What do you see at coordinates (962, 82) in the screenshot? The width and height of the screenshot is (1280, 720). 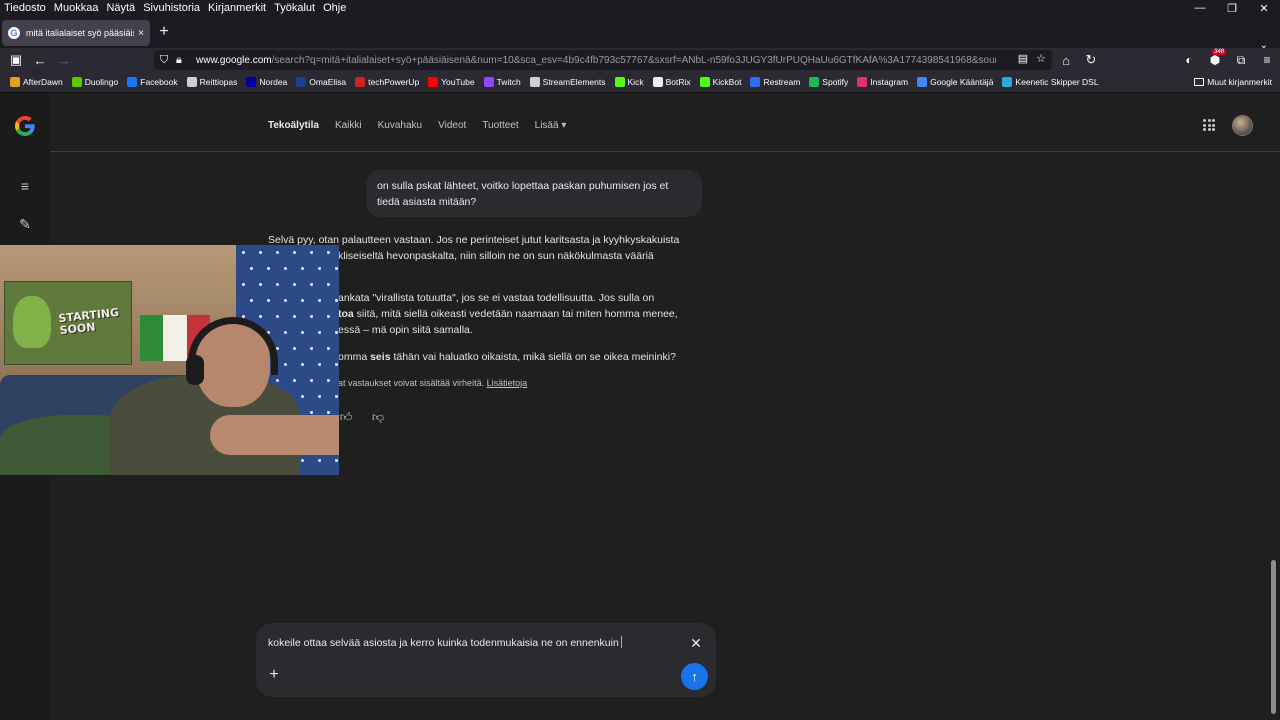 I see `bookmark-label: Google Kääntäjä` at bounding box center [962, 82].